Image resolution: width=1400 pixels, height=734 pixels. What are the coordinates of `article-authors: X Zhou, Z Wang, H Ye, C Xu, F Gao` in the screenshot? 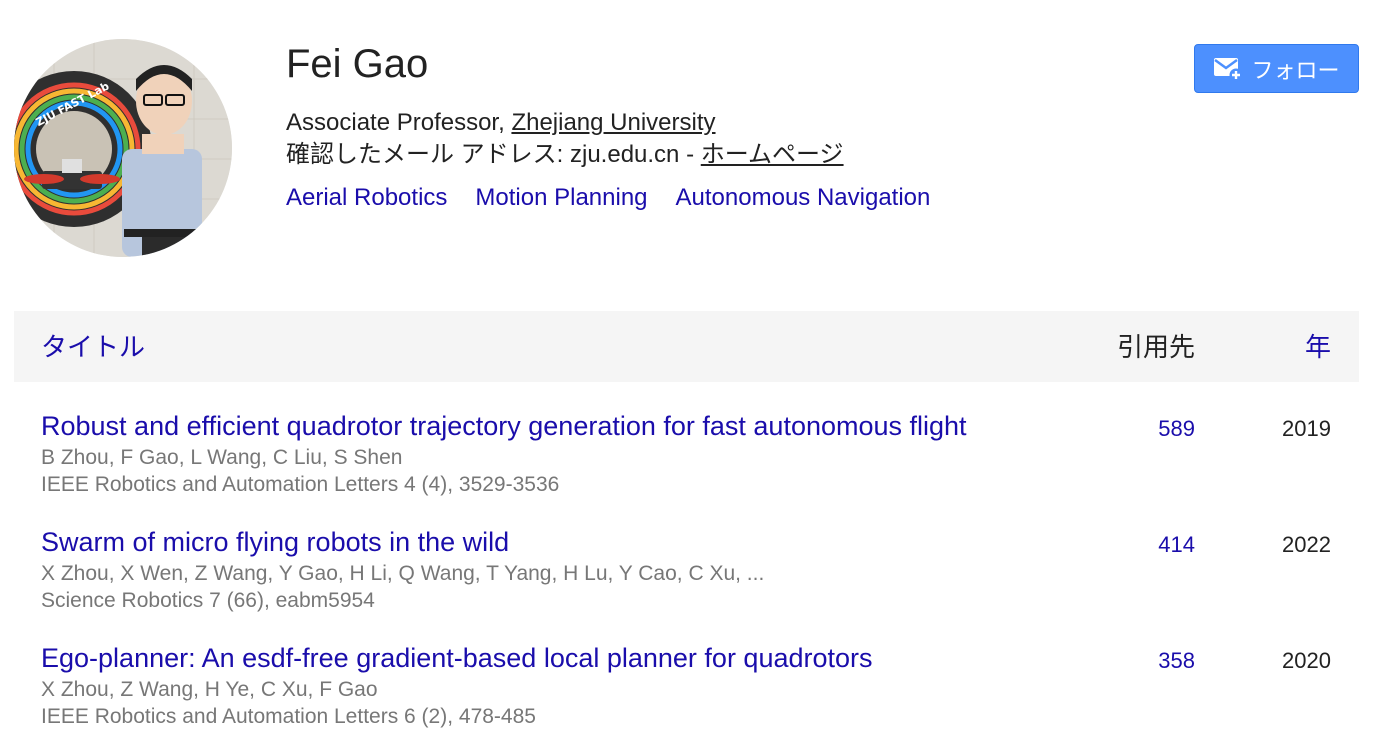 It's located at (209, 689).